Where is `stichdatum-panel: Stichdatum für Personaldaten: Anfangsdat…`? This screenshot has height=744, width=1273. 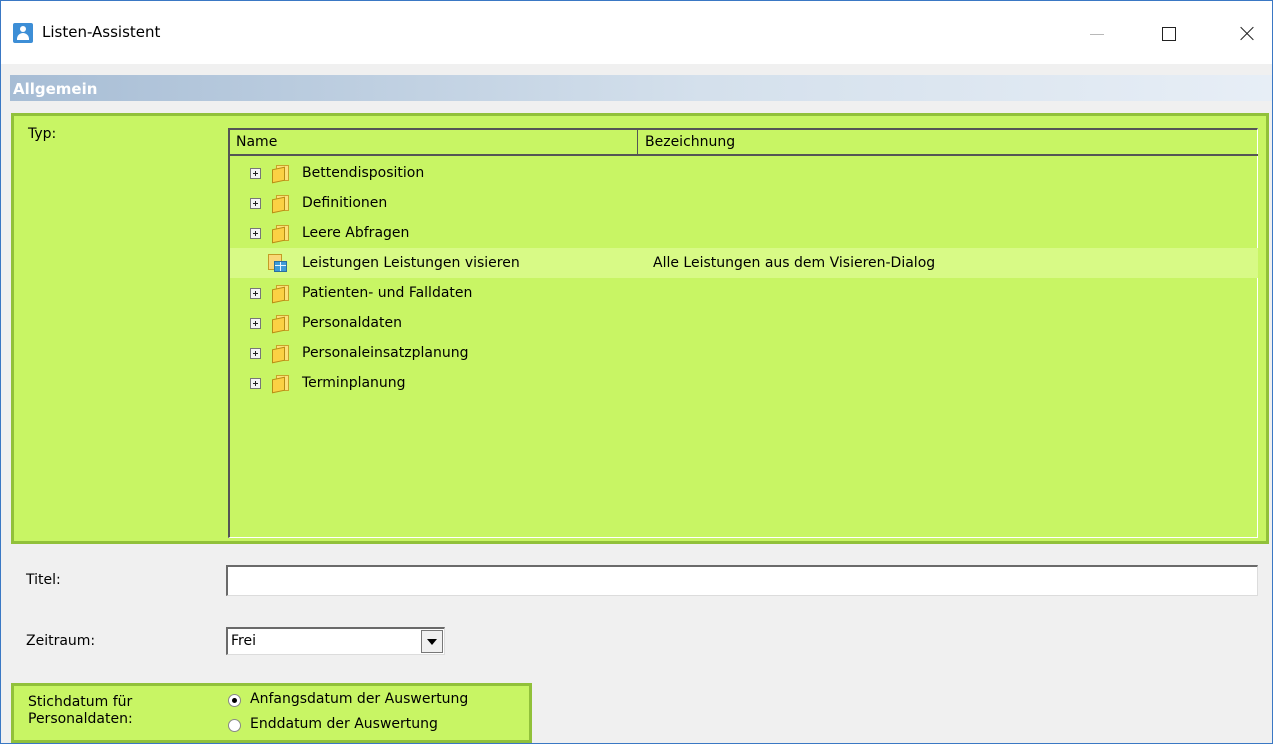 stichdatum-panel: Stichdatum für Personaldaten: Anfangsdat… is located at coordinates (271, 713).